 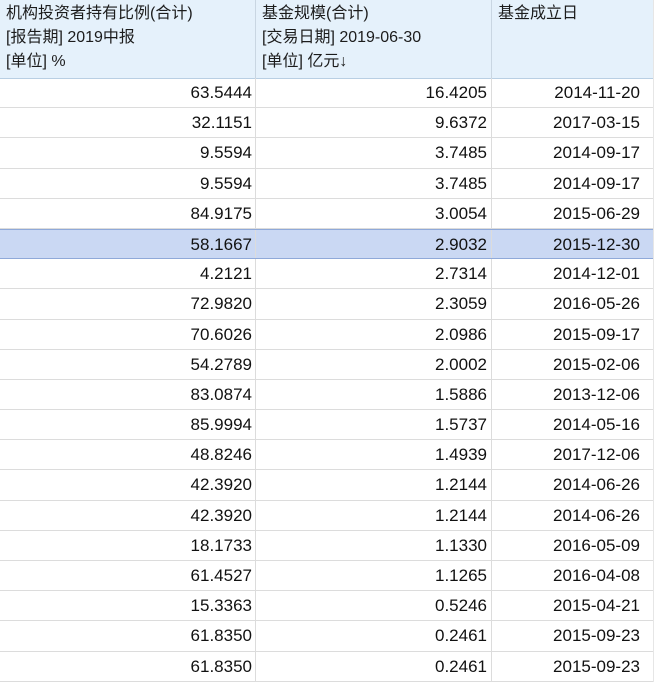 I want to click on inception-date-cell: 2016-04-08, so click(x=573, y=575).